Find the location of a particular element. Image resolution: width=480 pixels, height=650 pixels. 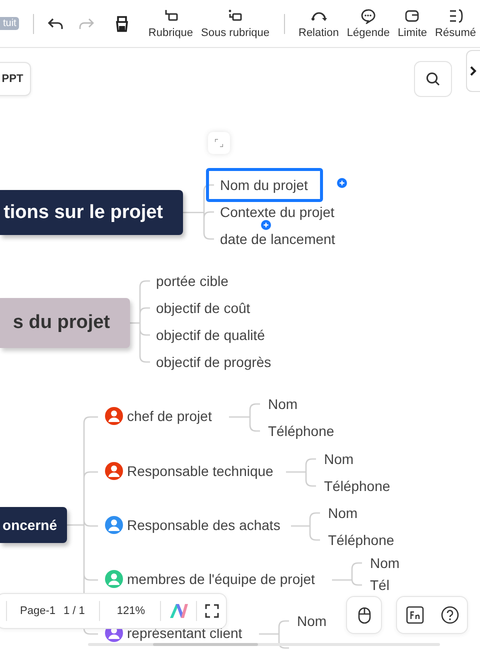

role-topic: chef de projet is located at coordinates (169, 416).